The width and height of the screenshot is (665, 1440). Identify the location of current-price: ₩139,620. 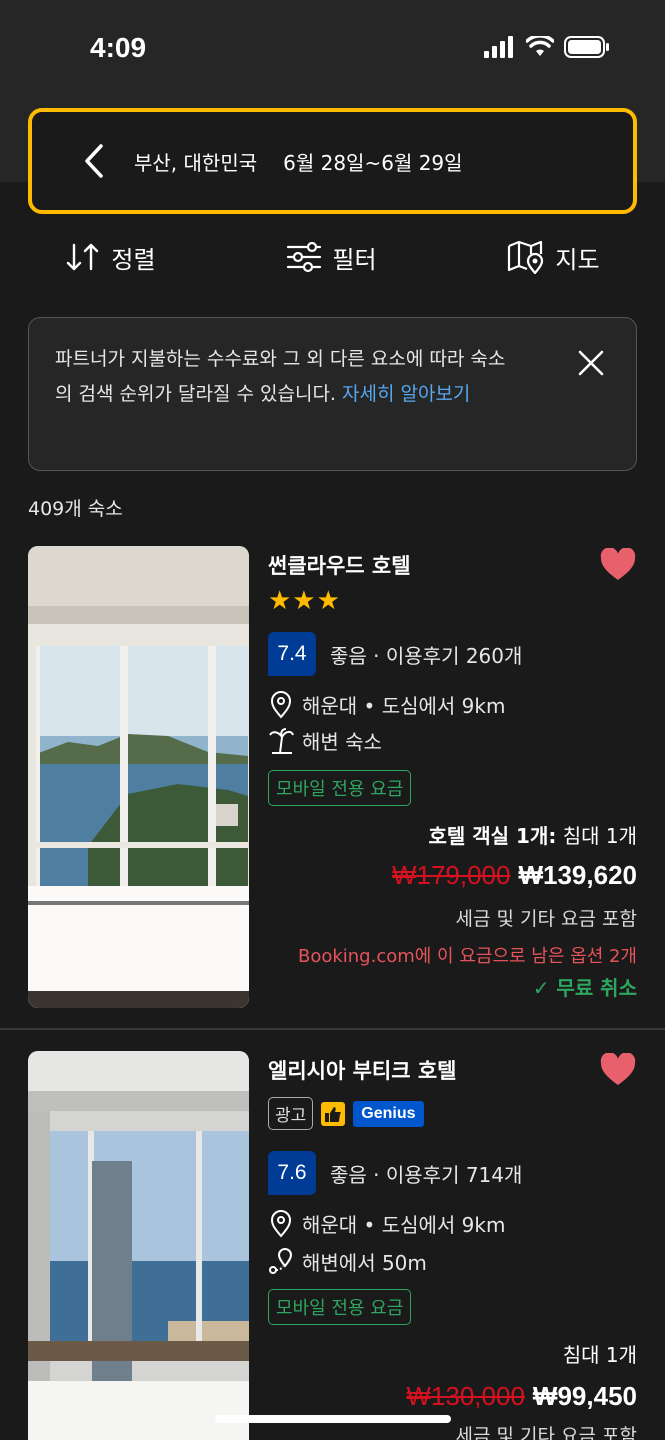
(577, 875).